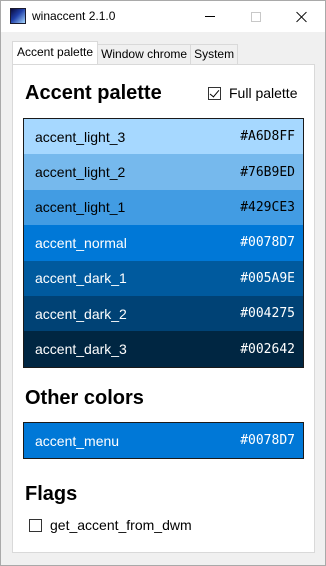  What do you see at coordinates (80, 207) in the screenshot?
I see `color-name: accent_light_1` at bounding box center [80, 207].